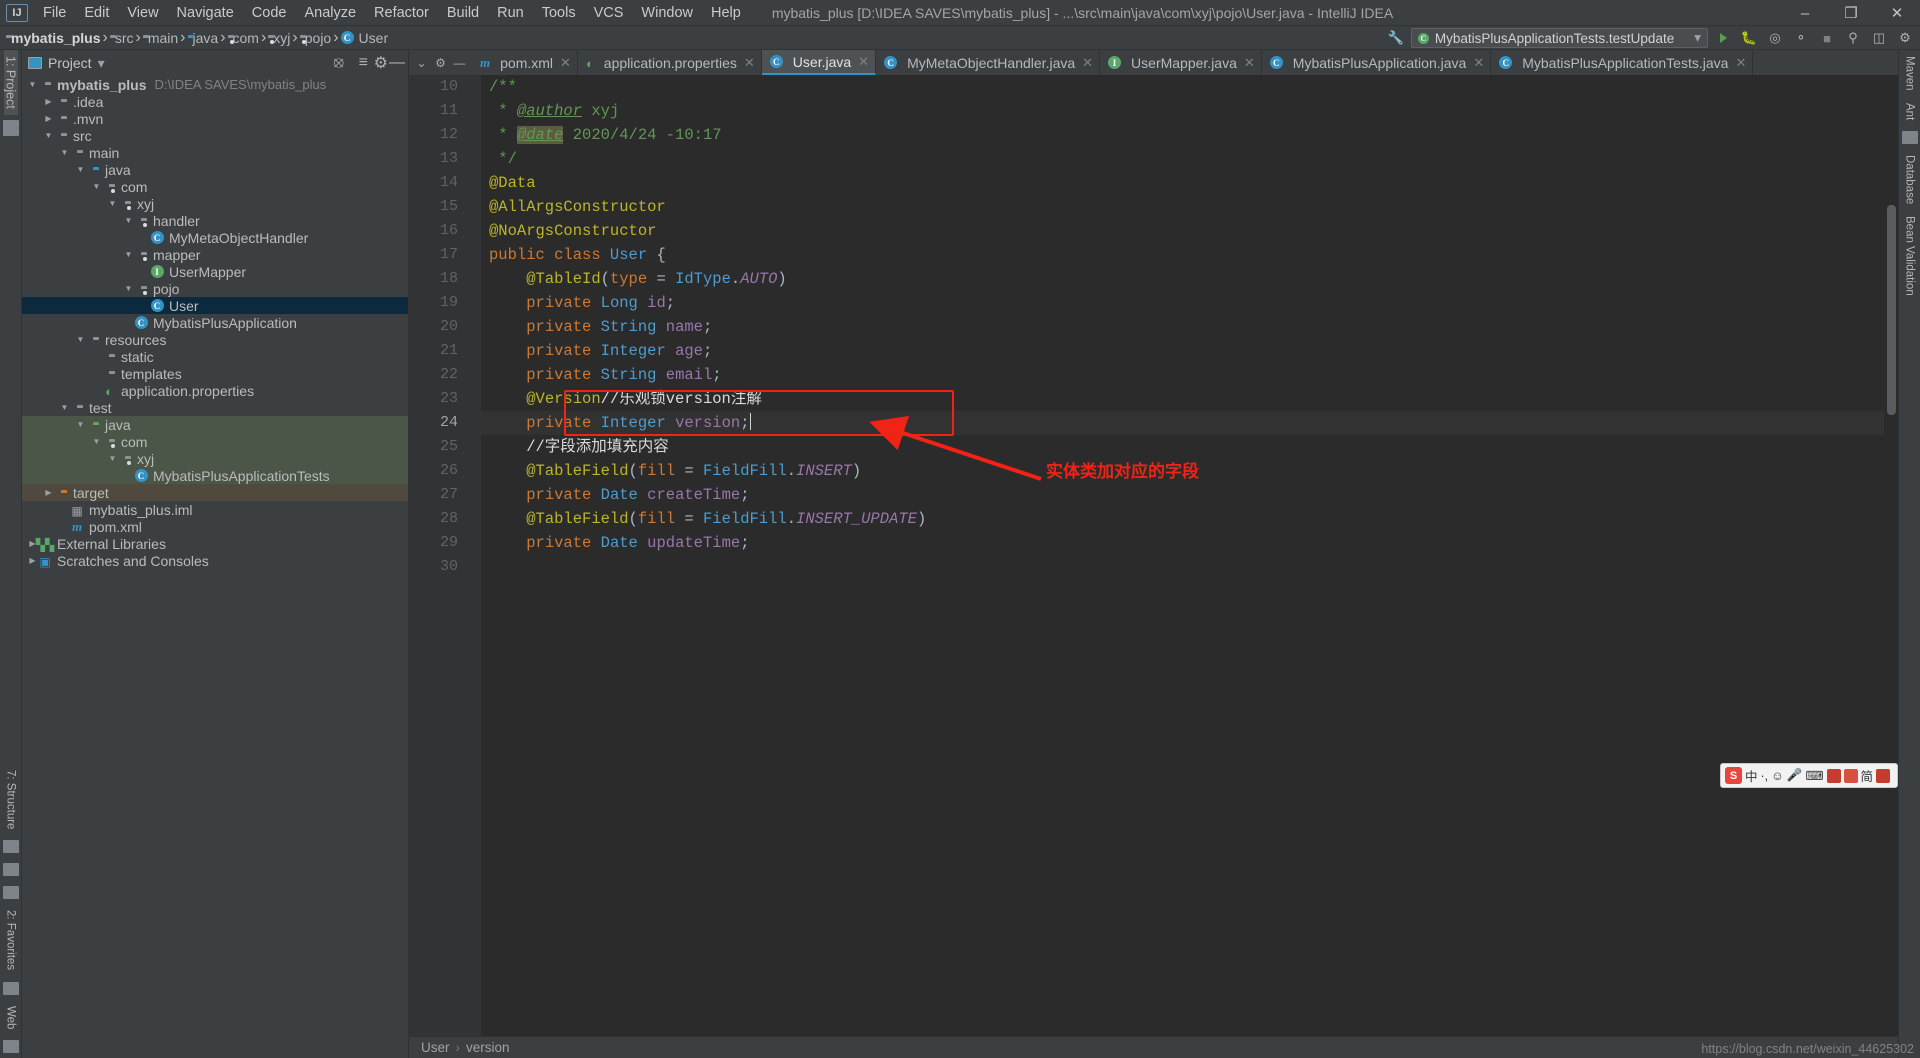  What do you see at coordinates (435, 1047) in the screenshot?
I see `editor-breadcrumb-class: User` at bounding box center [435, 1047].